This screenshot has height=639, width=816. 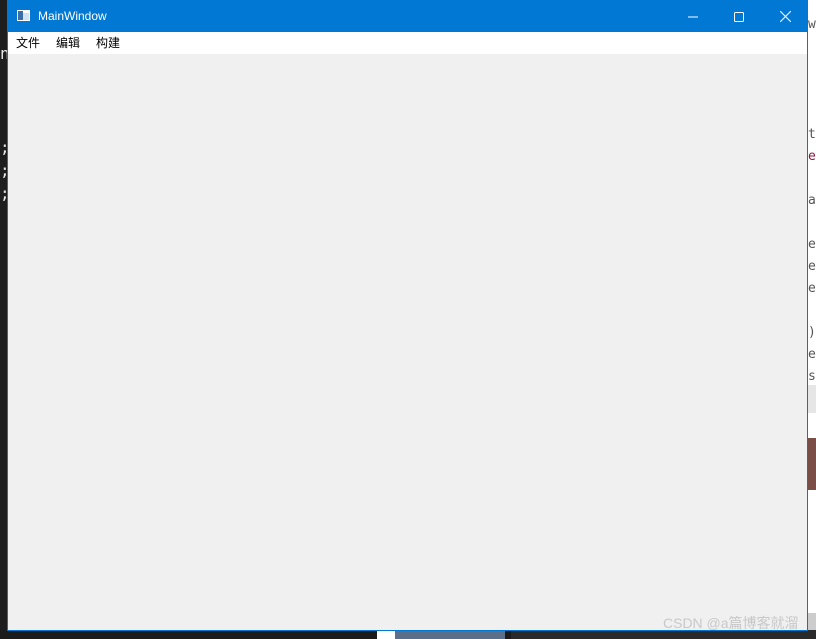 I want to click on maximize-button, so click(x=739, y=16).